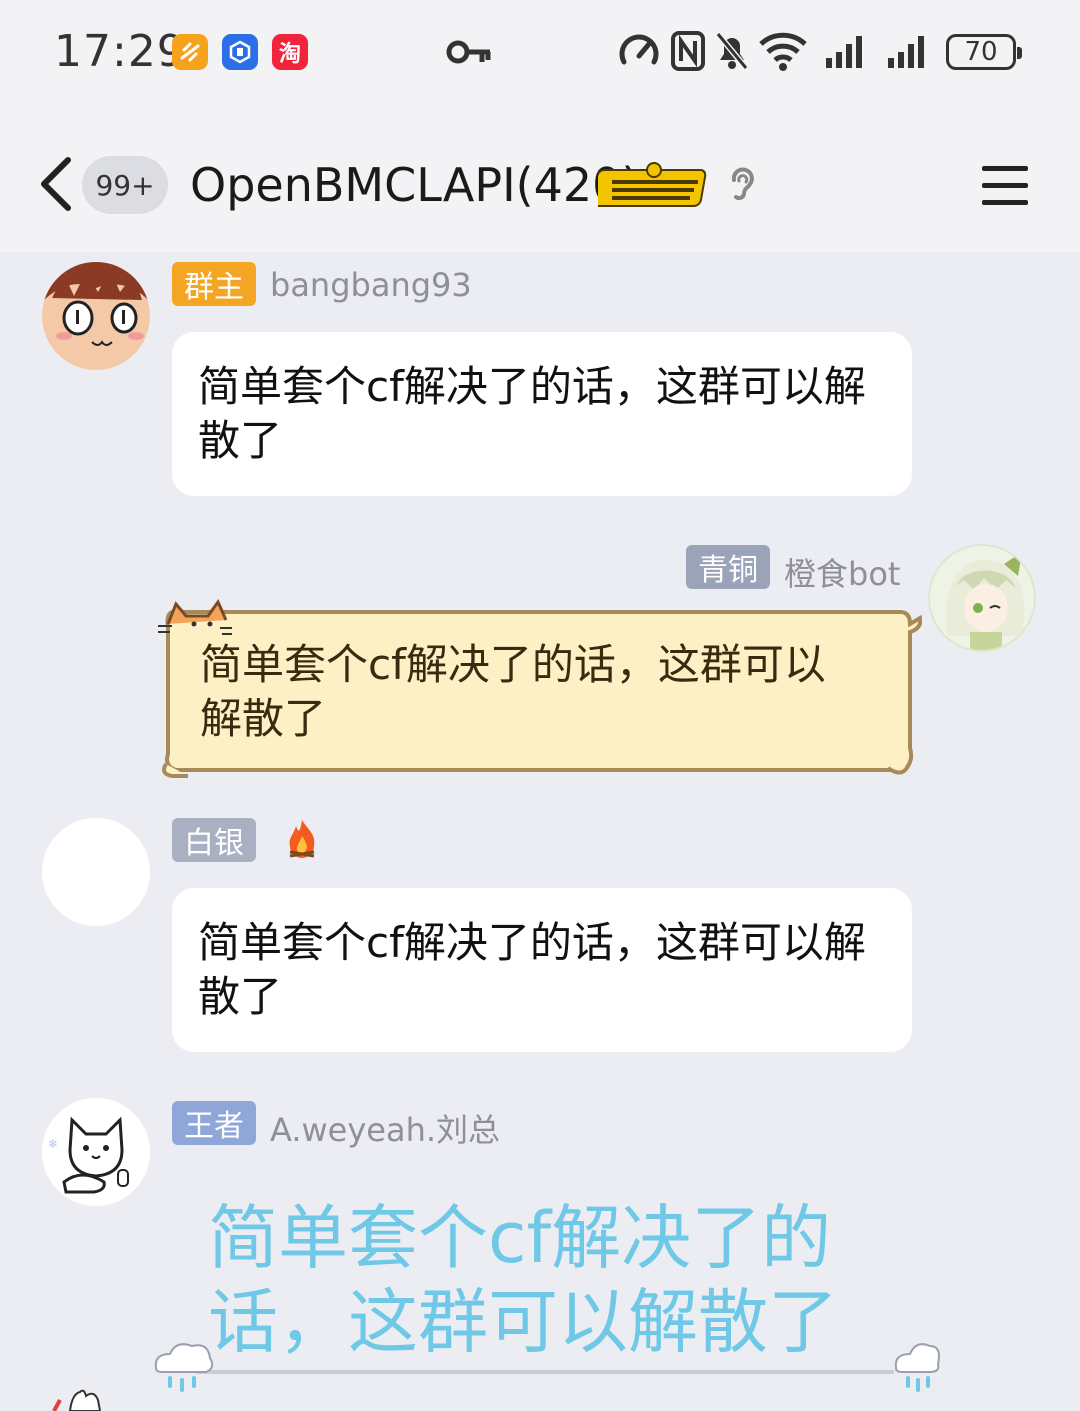  Describe the element at coordinates (688, 51) in the screenshot. I see `nfc-icon` at that location.